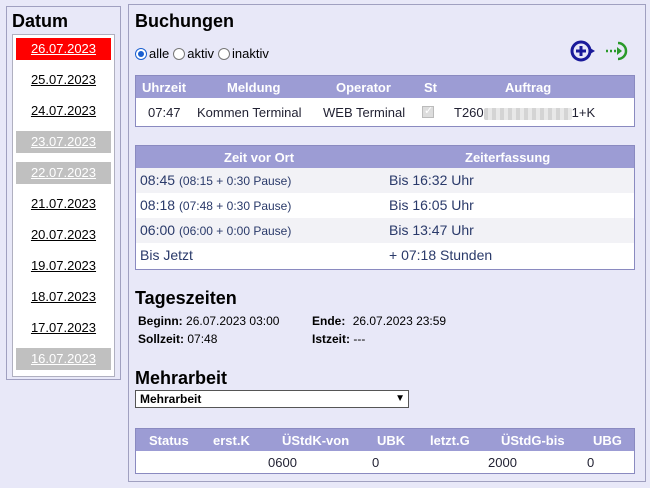 The width and height of the screenshot is (650, 488). What do you see at coordinates (316, 440) in the screenshot?
I see `column-header: ÜStdK-von` at bounding box center [316, 440].